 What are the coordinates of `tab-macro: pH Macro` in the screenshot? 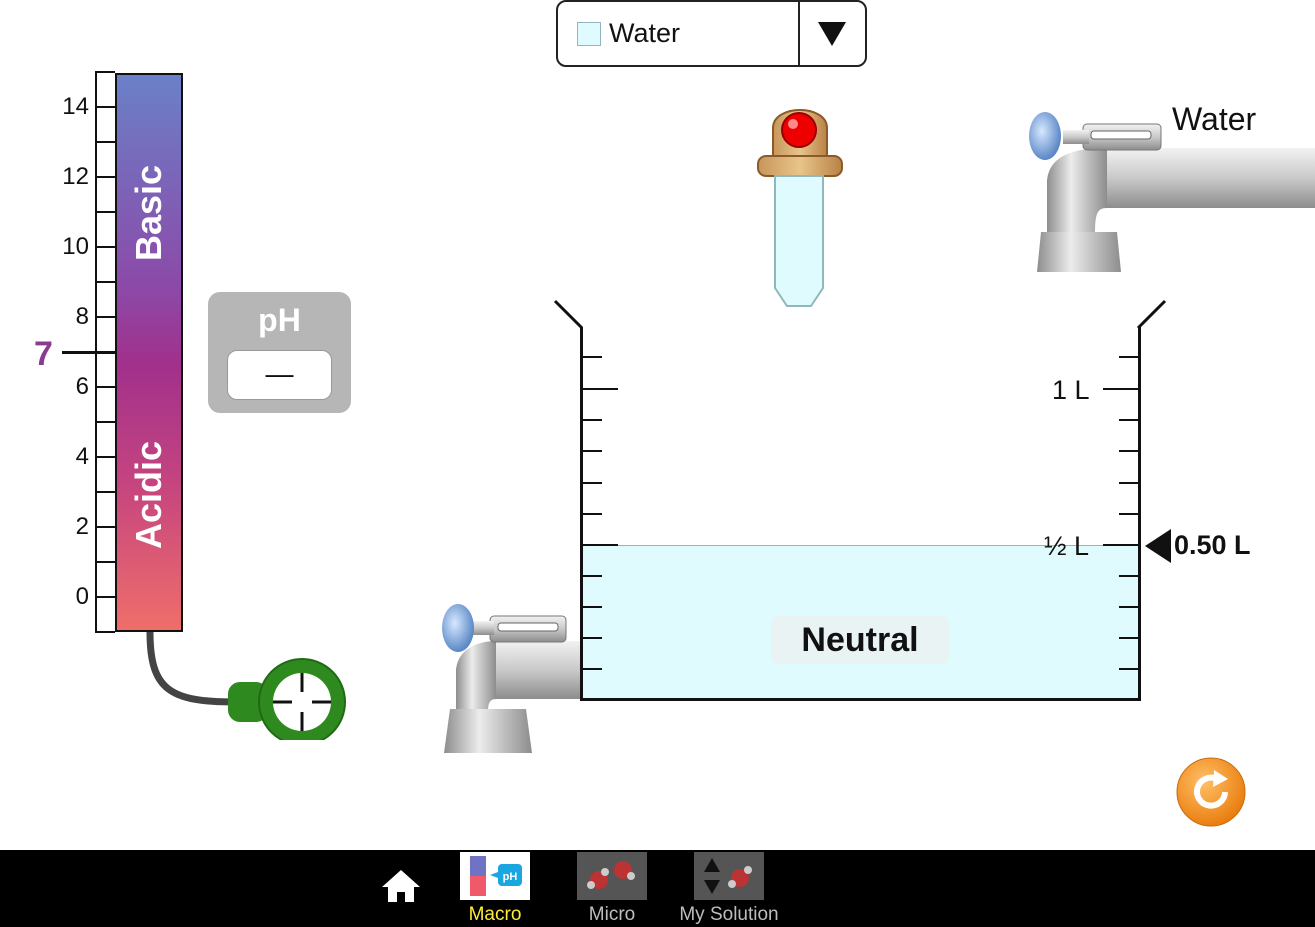 It's located at (495, 888).